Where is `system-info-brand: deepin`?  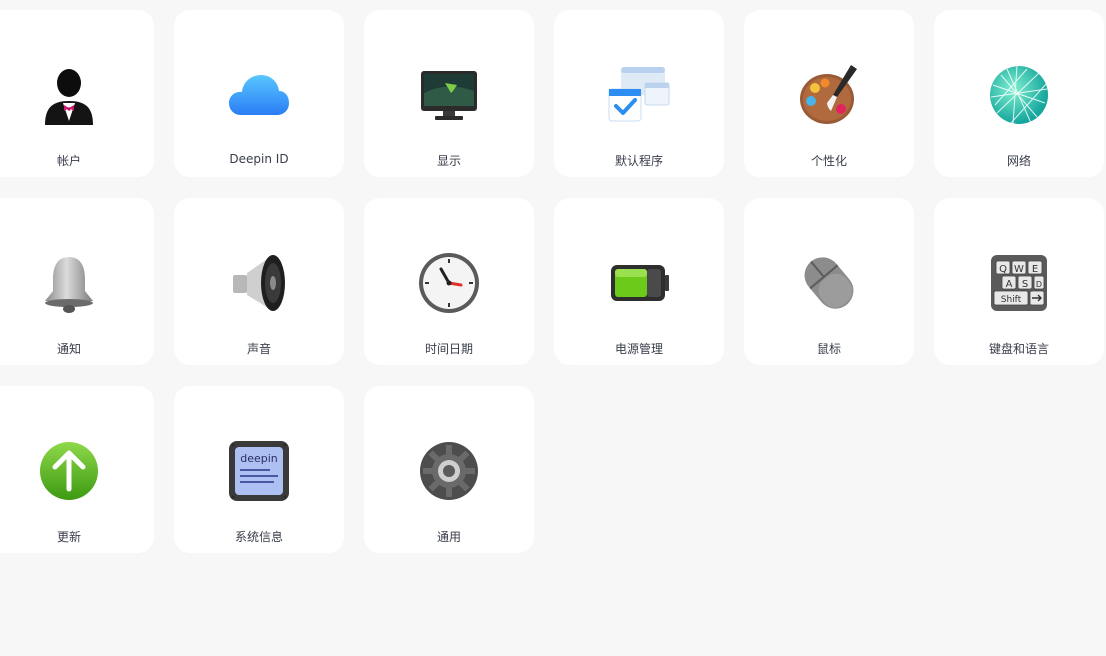
system-info-brand: deepin is located at coordinates (259, 458).